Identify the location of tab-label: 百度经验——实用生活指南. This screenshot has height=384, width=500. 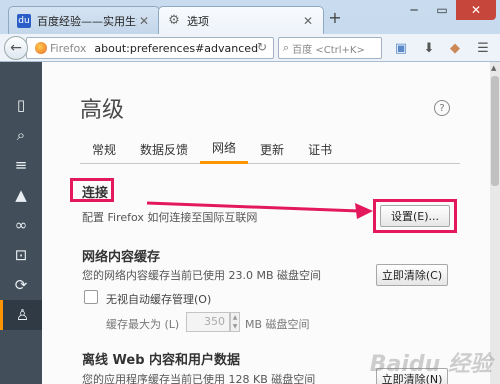
(87, 21).